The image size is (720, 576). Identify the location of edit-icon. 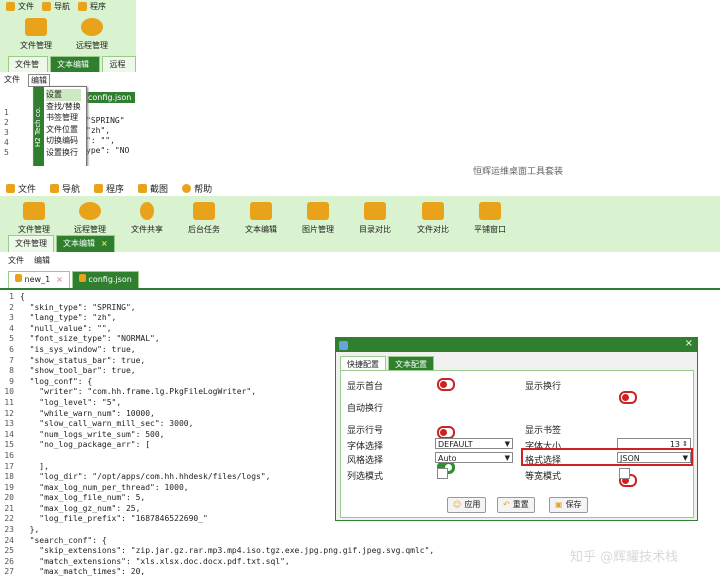
(261, 211).